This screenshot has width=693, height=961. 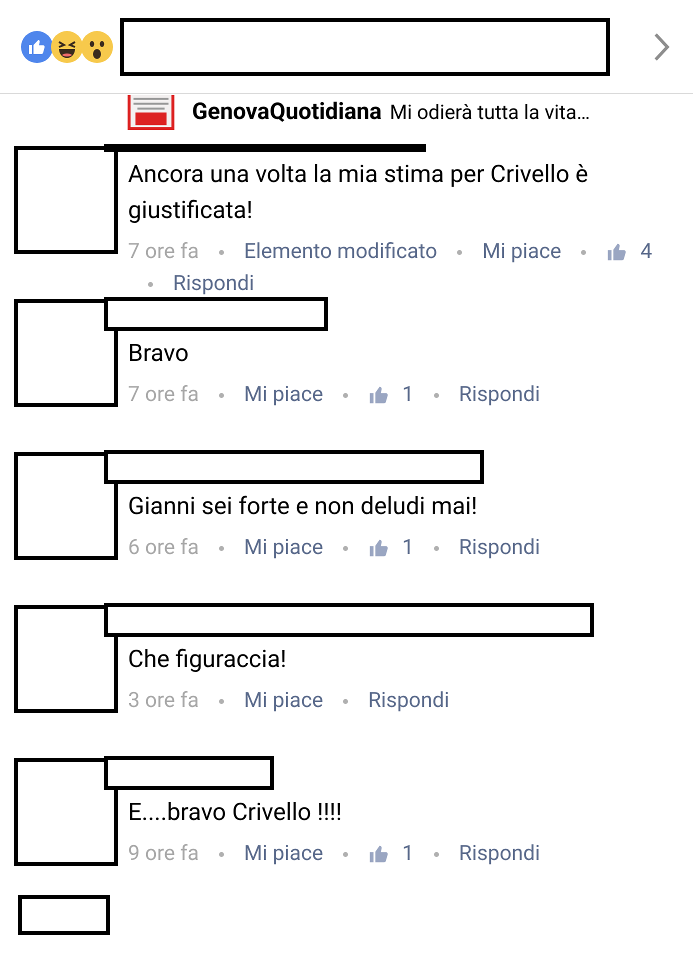 What do you see at coordinates (208, 659) in the screenshot?
I see `comment-text: Che figuraccia!` at bounding box center [208, 659].